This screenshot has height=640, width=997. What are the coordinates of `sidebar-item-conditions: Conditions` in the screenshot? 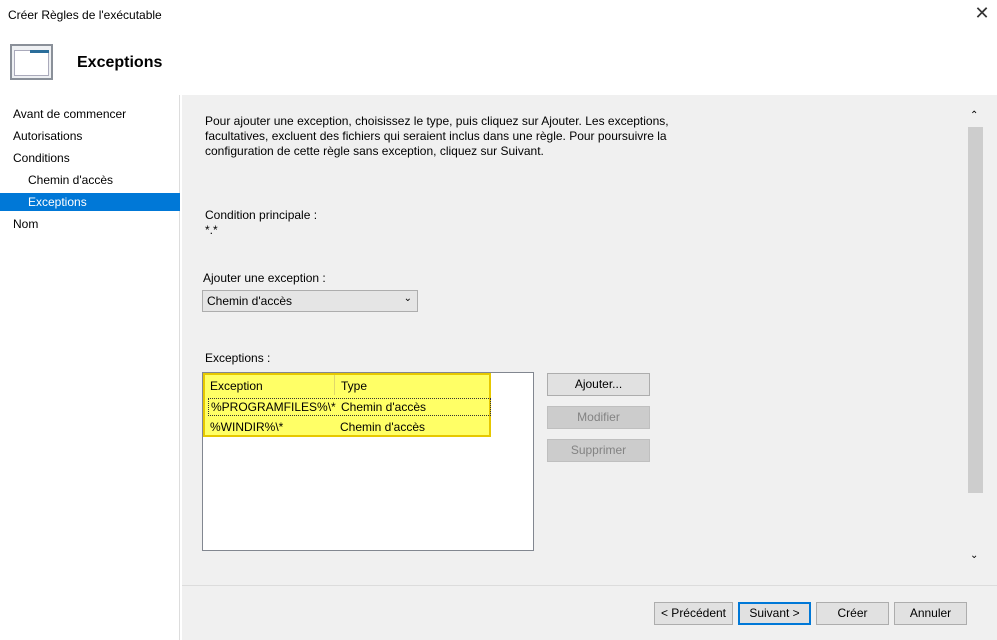 It's located at (90, 158).